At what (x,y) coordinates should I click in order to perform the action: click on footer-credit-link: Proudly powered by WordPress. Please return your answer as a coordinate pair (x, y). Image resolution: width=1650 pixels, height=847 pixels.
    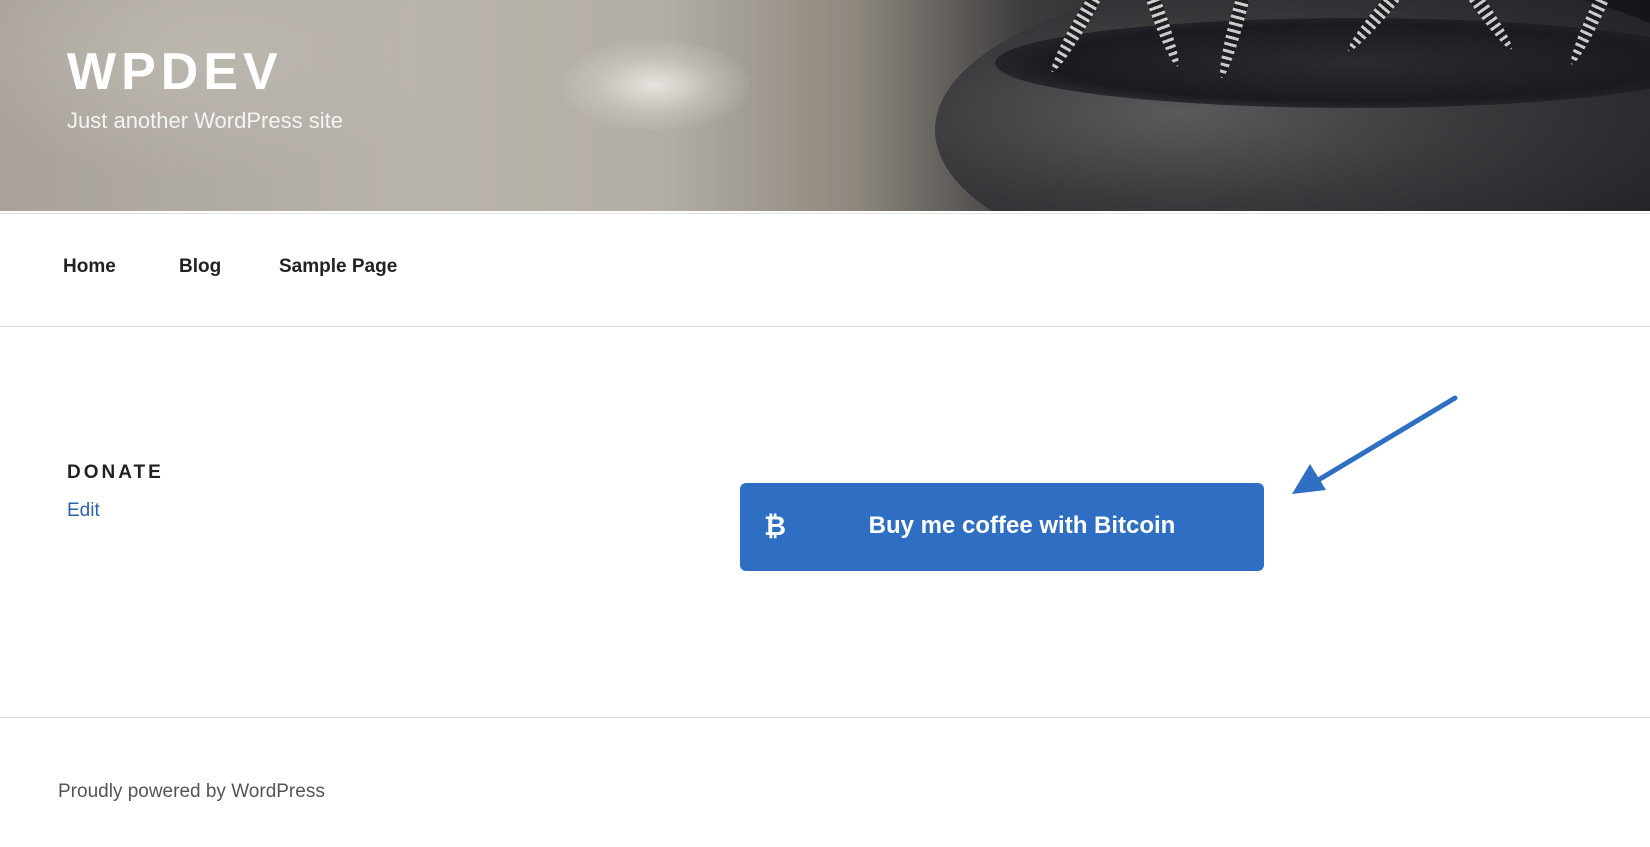
    Looking at the image, I should click on (191, 792).